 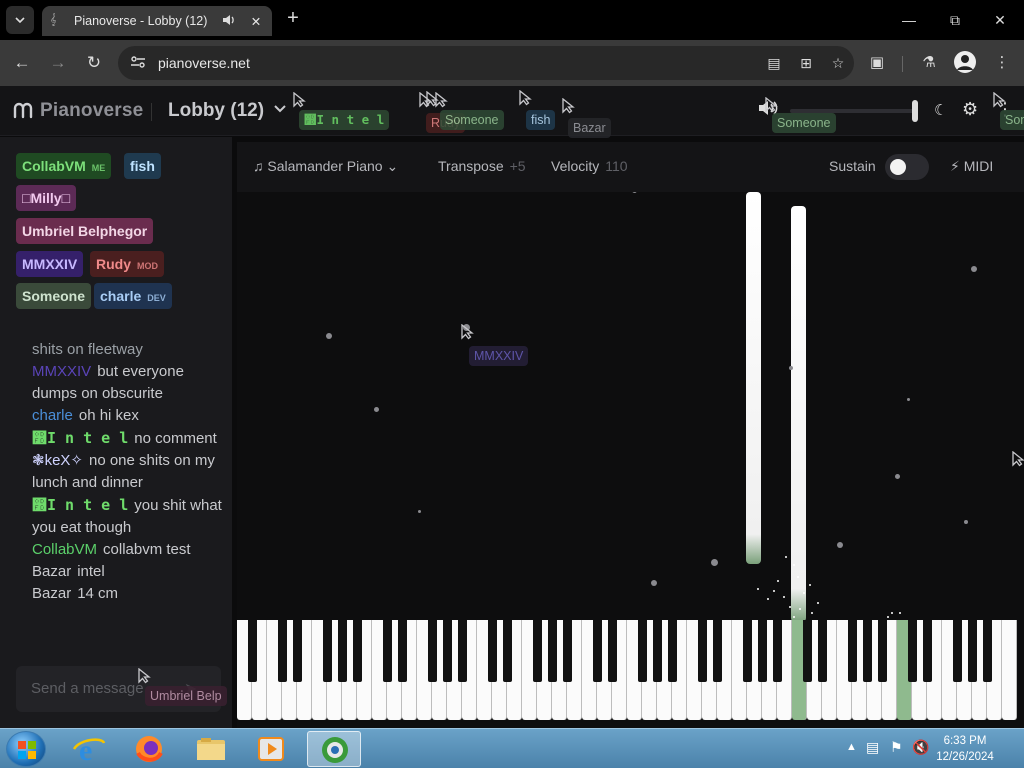 I want to click on chat-author: CollabVM, so click(x=64, y=549).